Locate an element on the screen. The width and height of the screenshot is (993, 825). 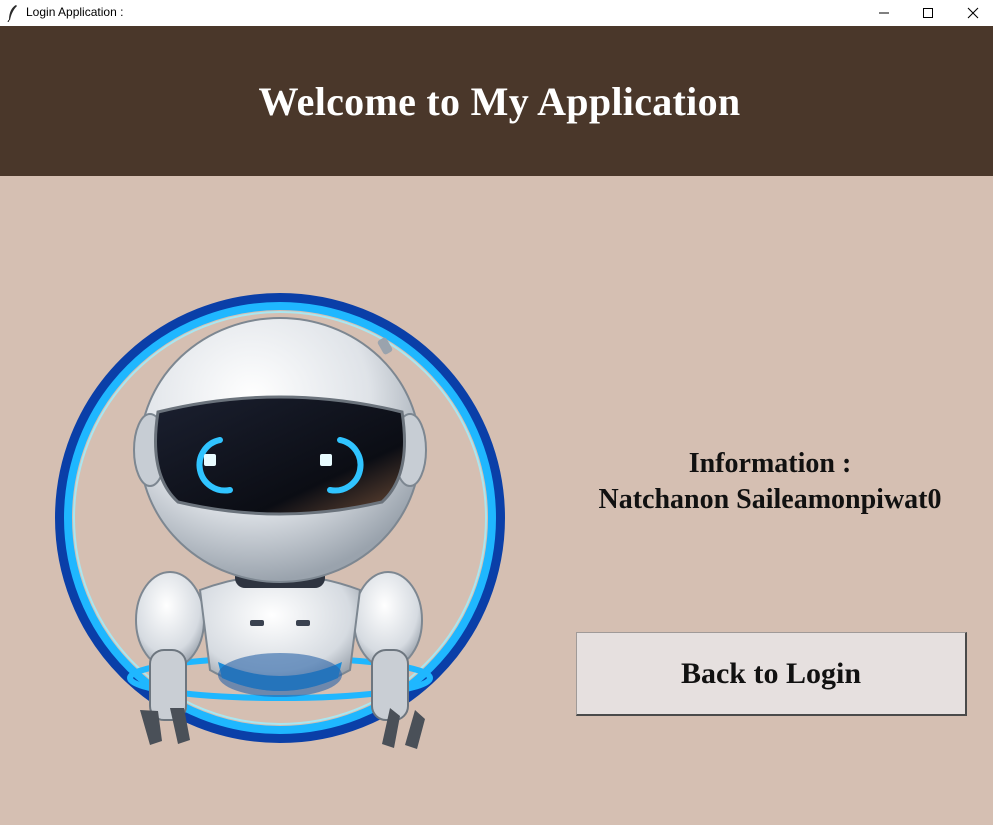
window-title: Login Application : is located at coordinates (75, 12).